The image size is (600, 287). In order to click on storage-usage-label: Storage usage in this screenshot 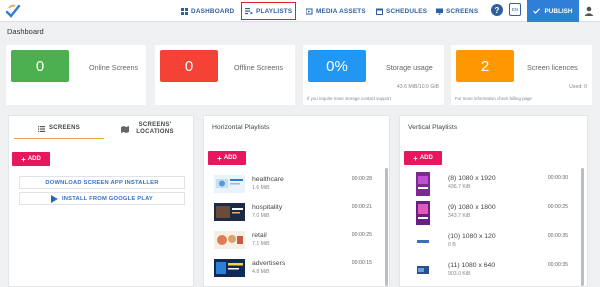, I will do `click(409, 67)`.